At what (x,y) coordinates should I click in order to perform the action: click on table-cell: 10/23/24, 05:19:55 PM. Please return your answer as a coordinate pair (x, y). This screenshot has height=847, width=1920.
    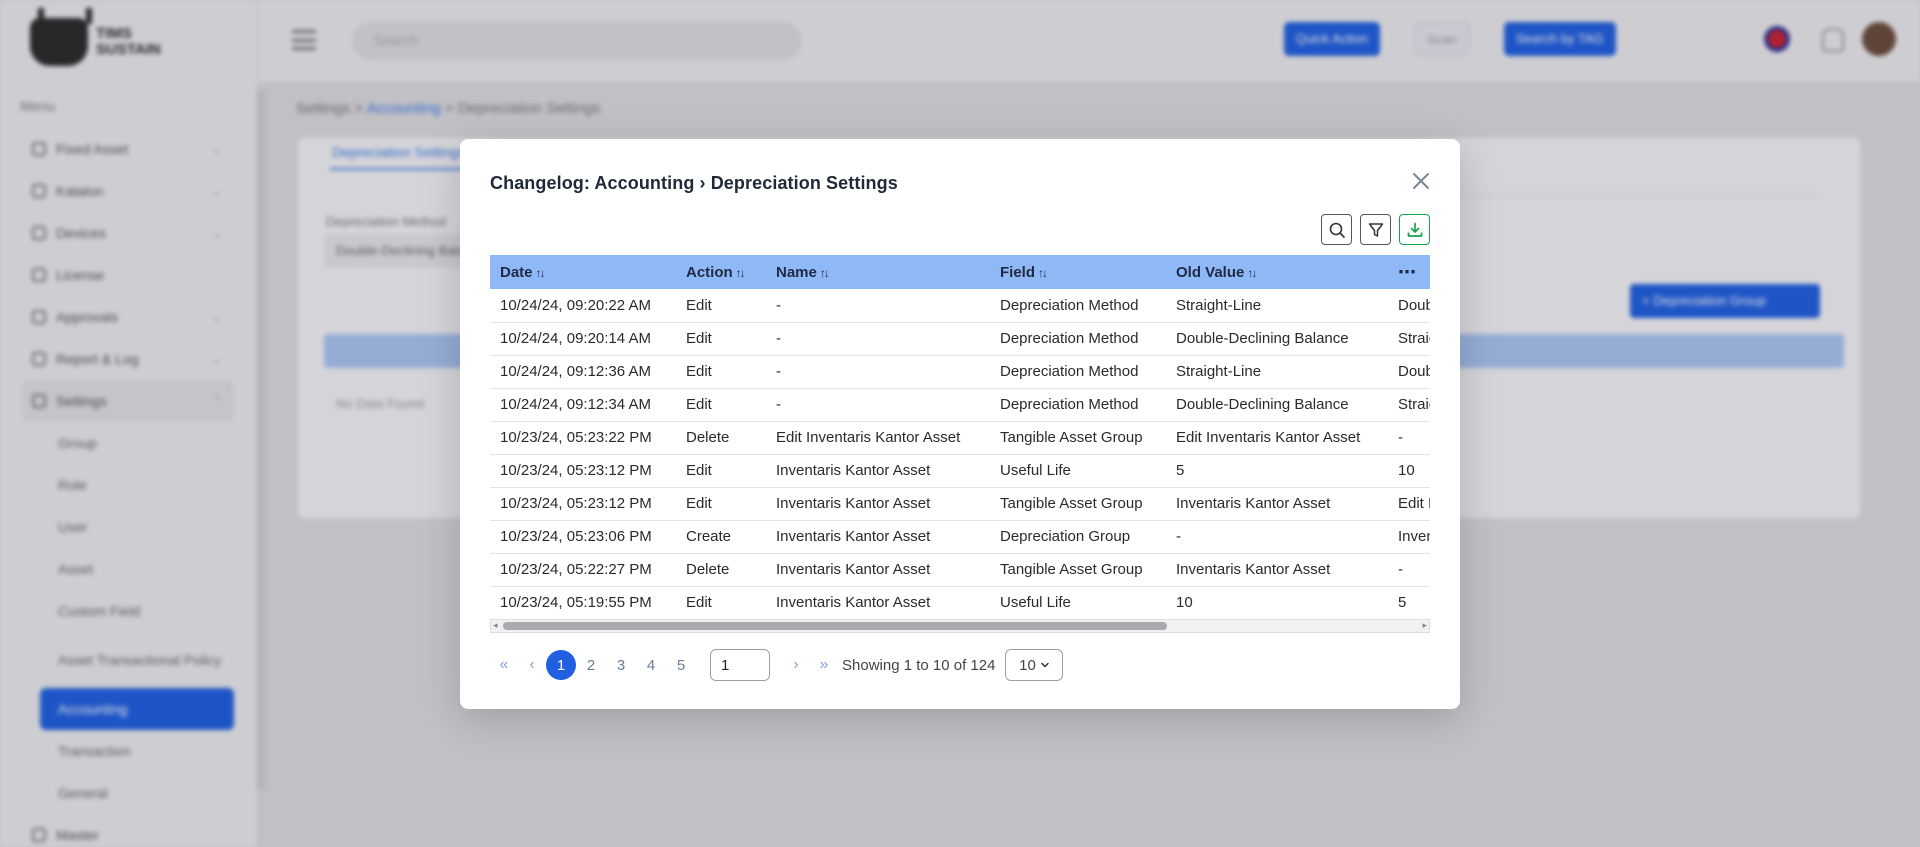
    Looking at the image, I should click on (576, 602).